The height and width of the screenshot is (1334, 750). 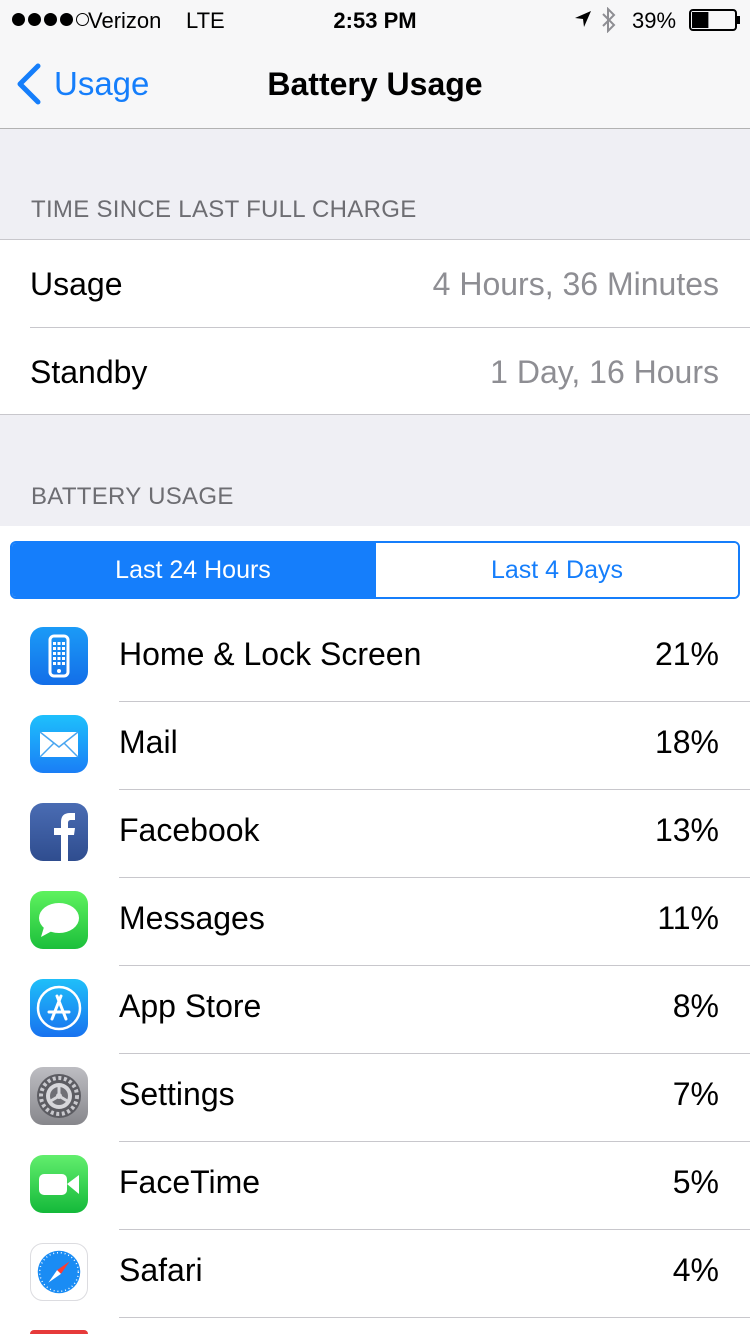 What do you see at coordinates (695, 1182) in the screenshot?
I see `app-percent: 5%` at bounding box center [695, 1182].